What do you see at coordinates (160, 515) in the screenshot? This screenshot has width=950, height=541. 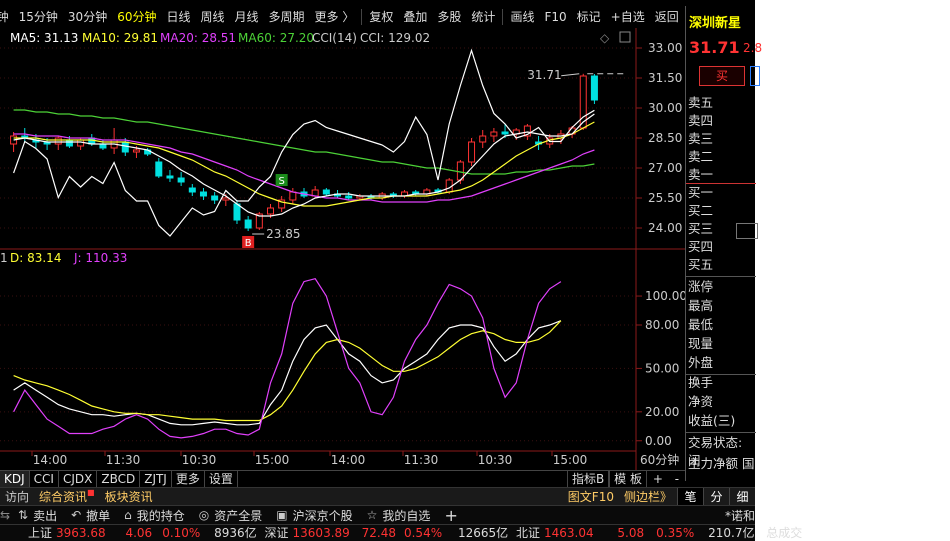 I see `action-label: 我的持仓` at bounding box center [160, 515].